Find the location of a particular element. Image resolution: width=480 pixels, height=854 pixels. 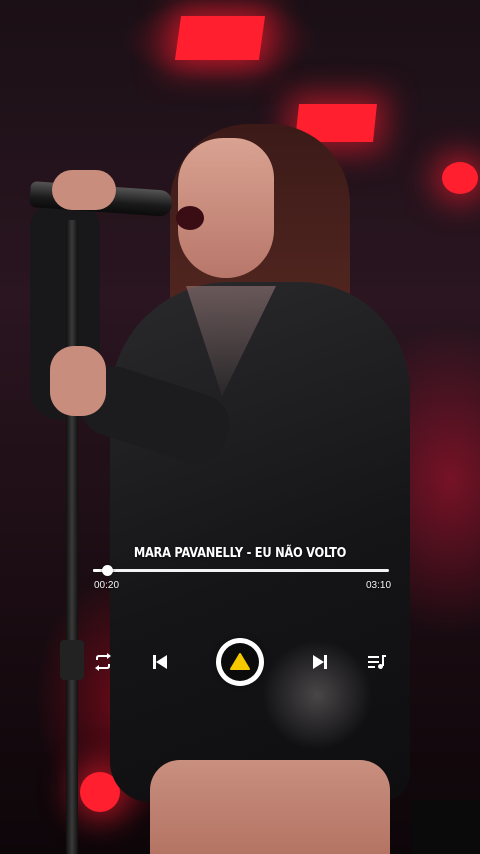

play-button is located at coordinates (240, 662).